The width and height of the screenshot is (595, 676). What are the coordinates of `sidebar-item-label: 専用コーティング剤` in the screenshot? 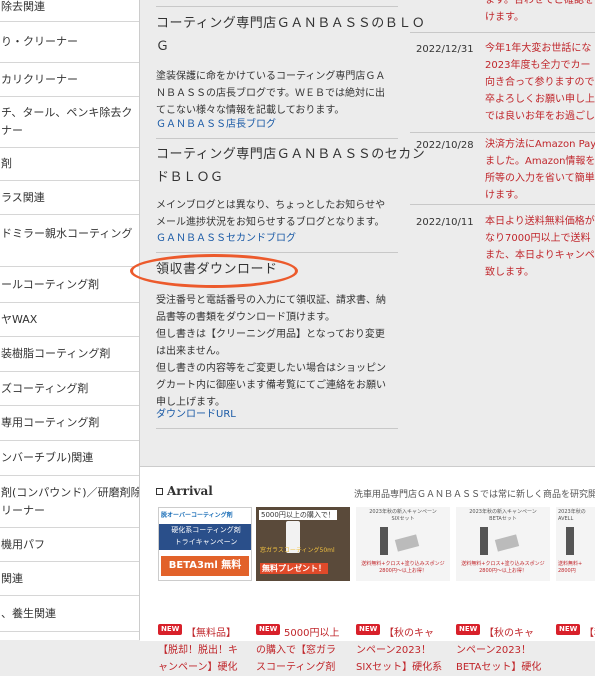 It's located at (50, 422).